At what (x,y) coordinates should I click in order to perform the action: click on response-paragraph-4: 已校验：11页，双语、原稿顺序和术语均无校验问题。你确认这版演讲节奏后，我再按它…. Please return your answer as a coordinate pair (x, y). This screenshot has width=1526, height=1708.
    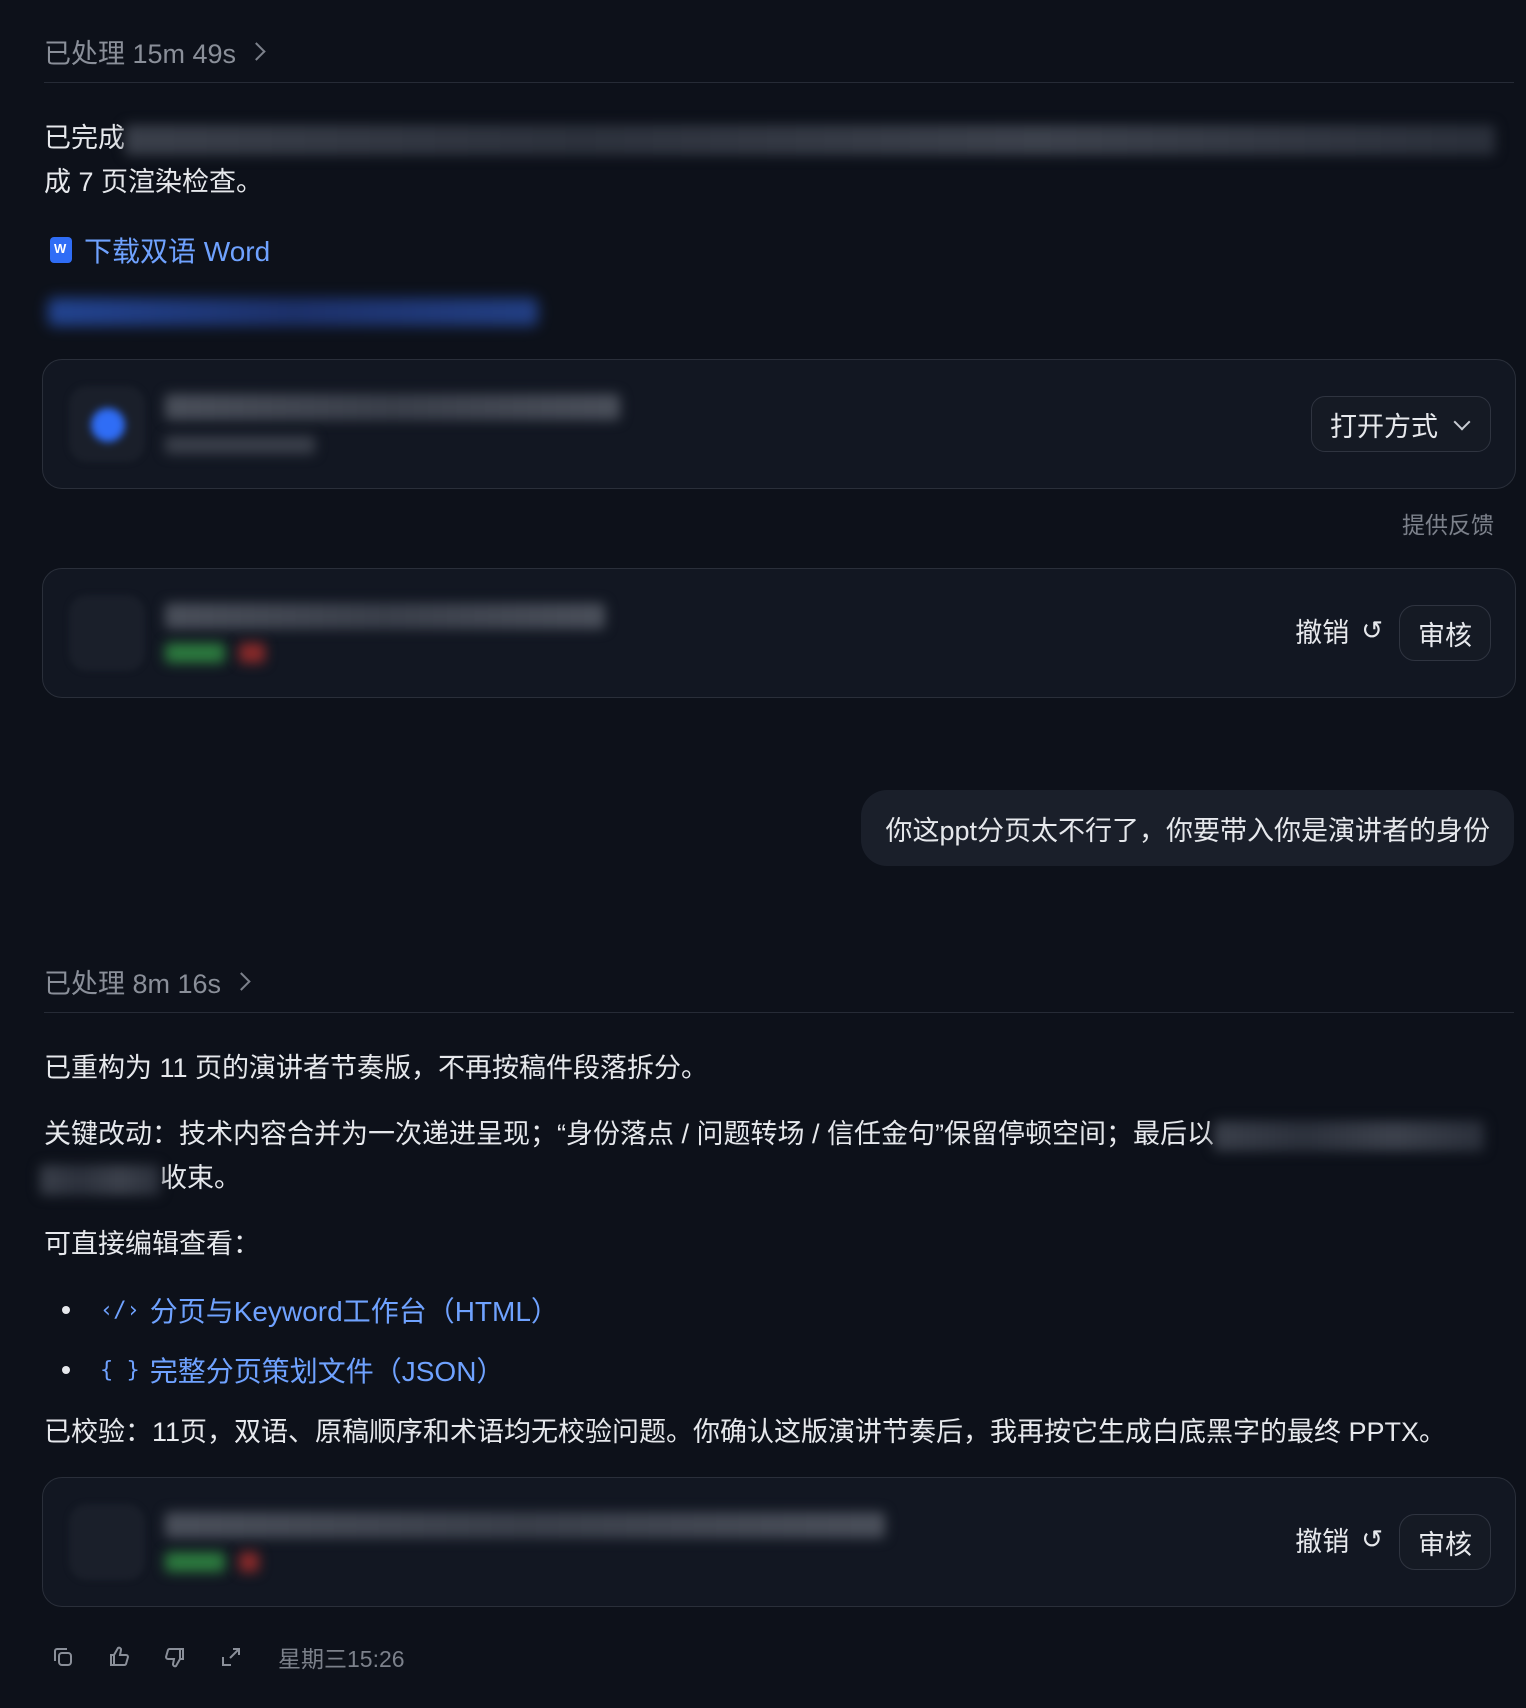
    Looking at the image, I should click on (745, 1432).